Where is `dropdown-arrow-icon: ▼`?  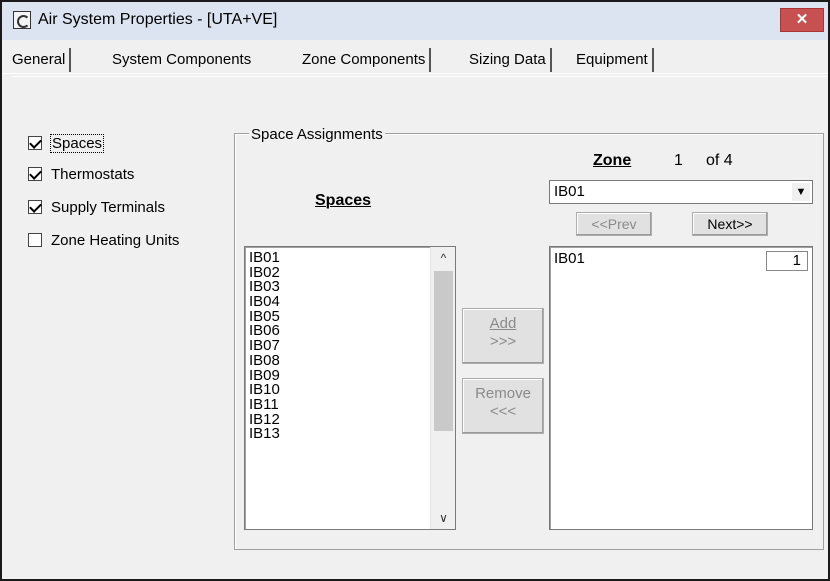 dropdown-arrow-icon: ▼ is located at coordinates (801, 192).